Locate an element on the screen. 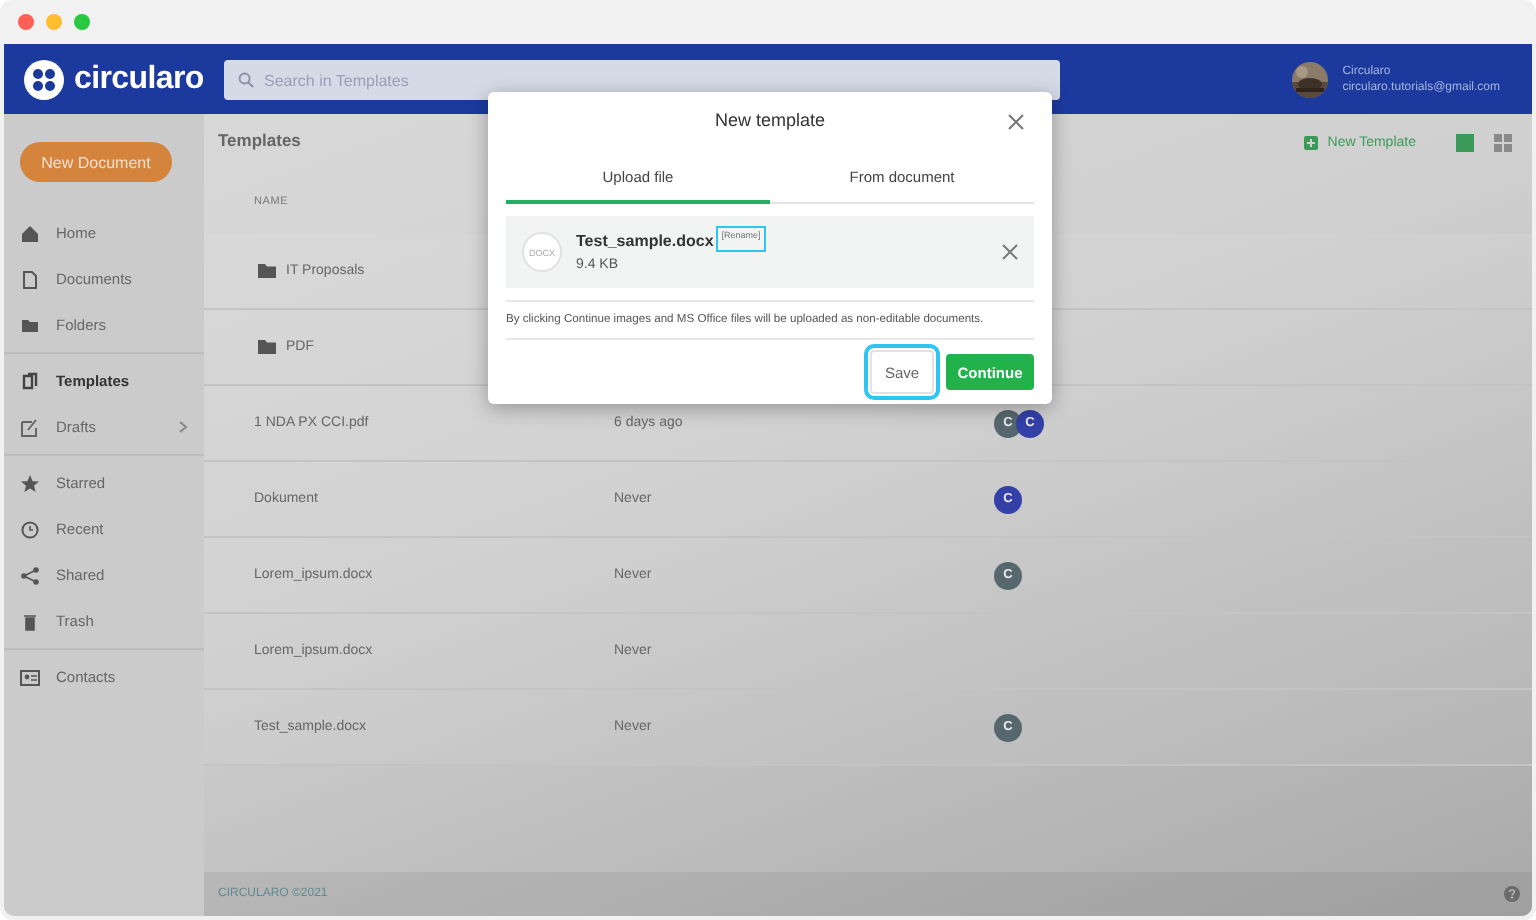 This screenshot has height=920, width=1536. home-icon is located at coordinates (30, 233).